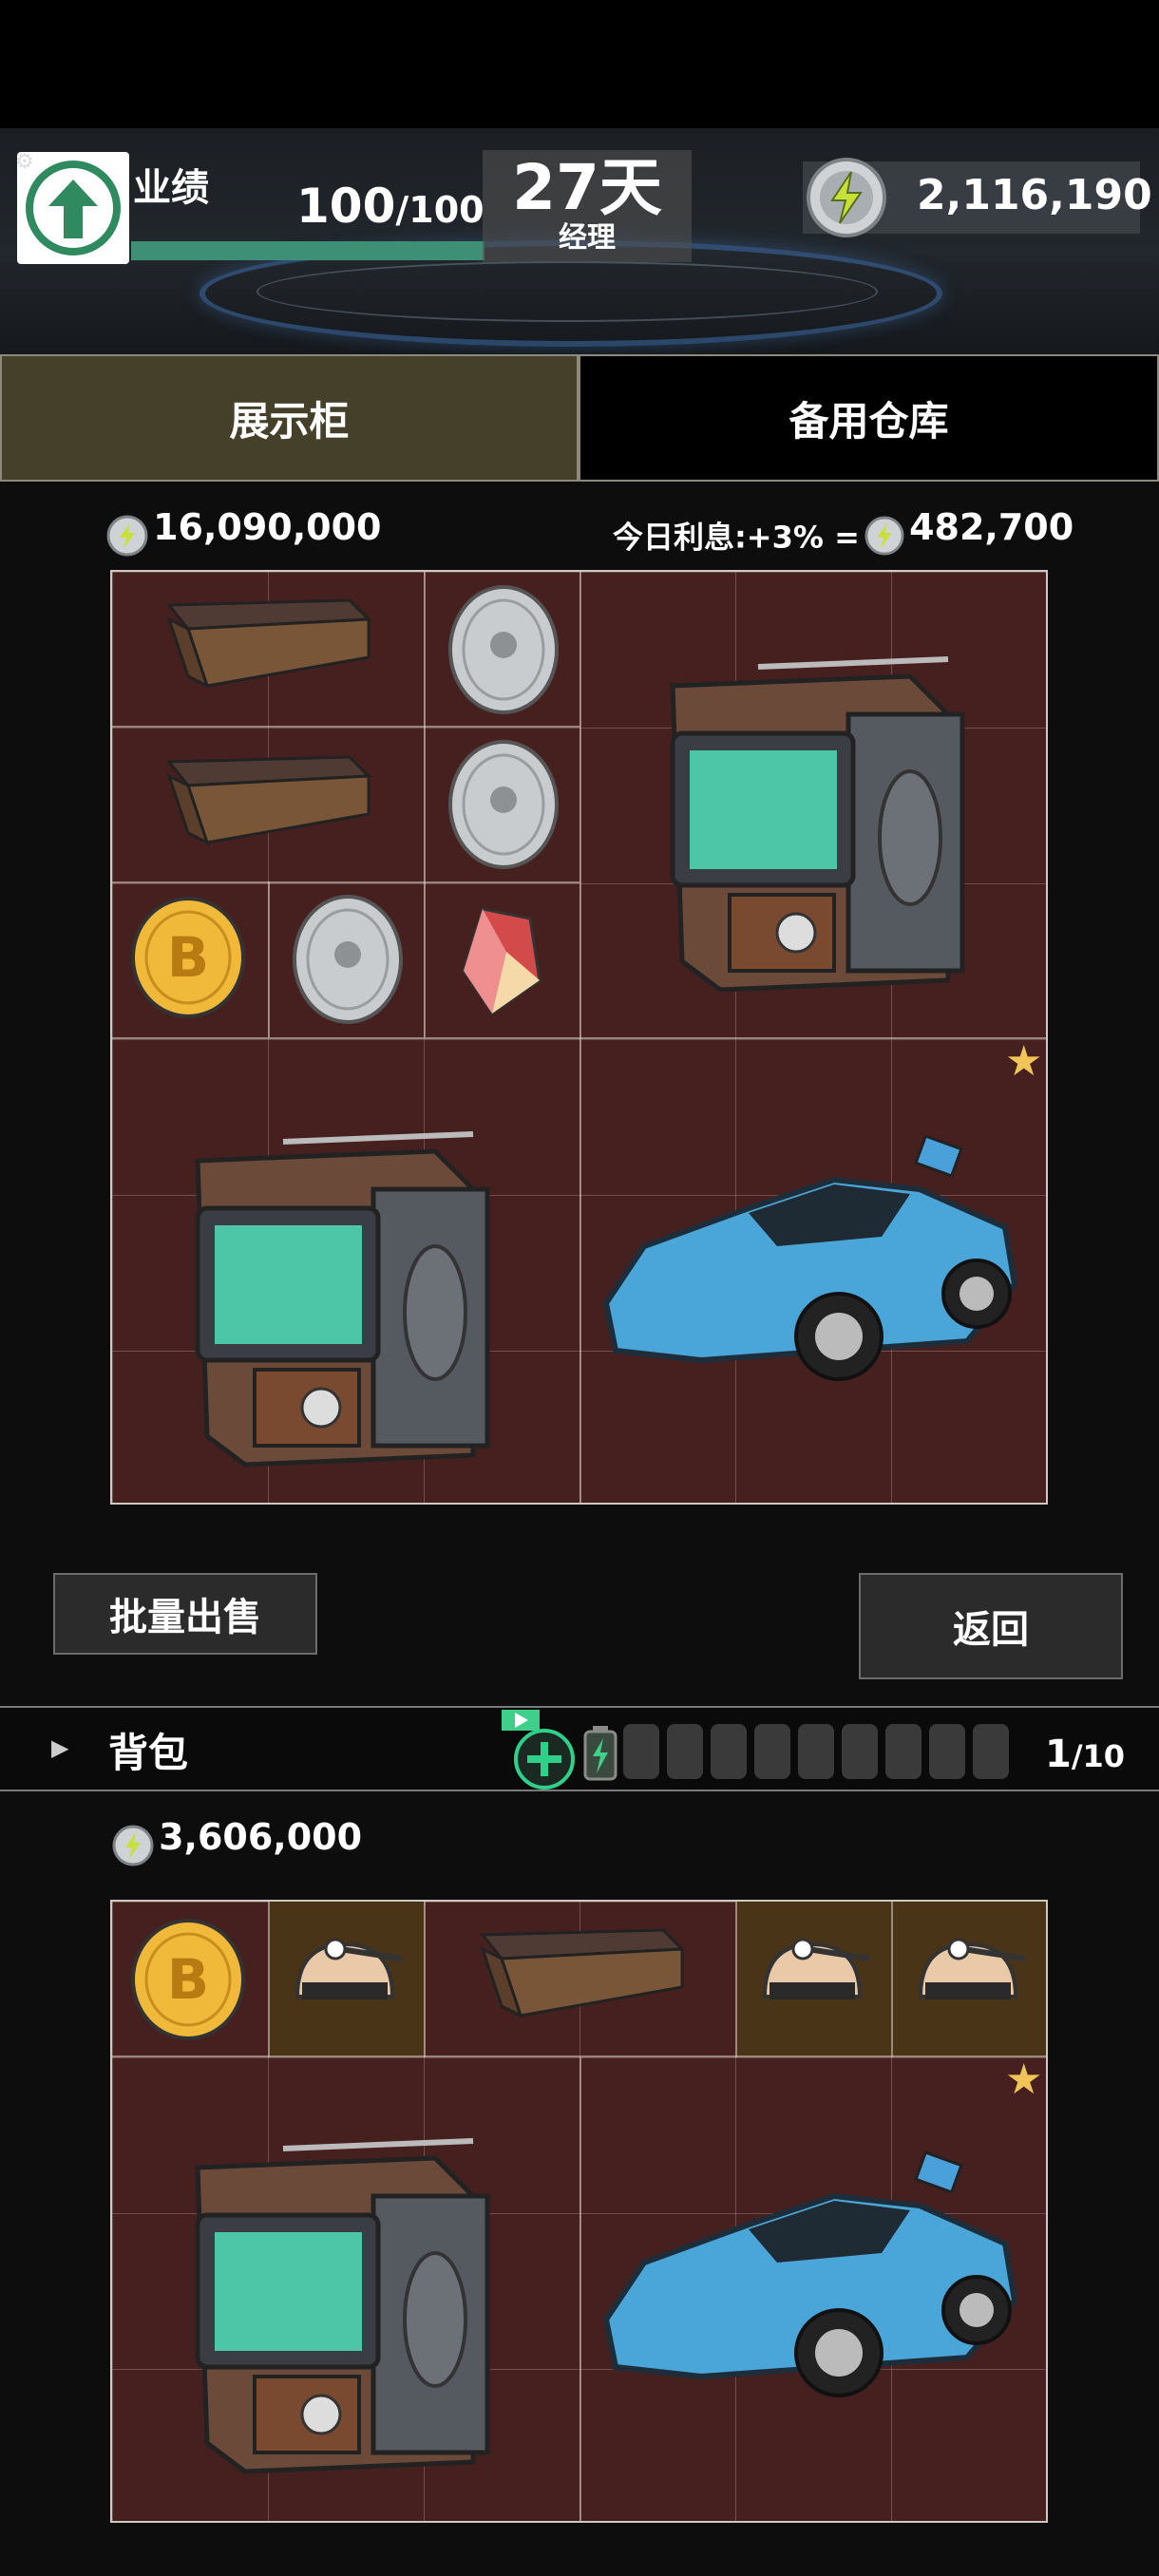 The height and width of the screenshot is (2576, 1159). Describe the element at coordinates (148, 1753) in the screenshot. I see `backpack-label: 背包` at that location.